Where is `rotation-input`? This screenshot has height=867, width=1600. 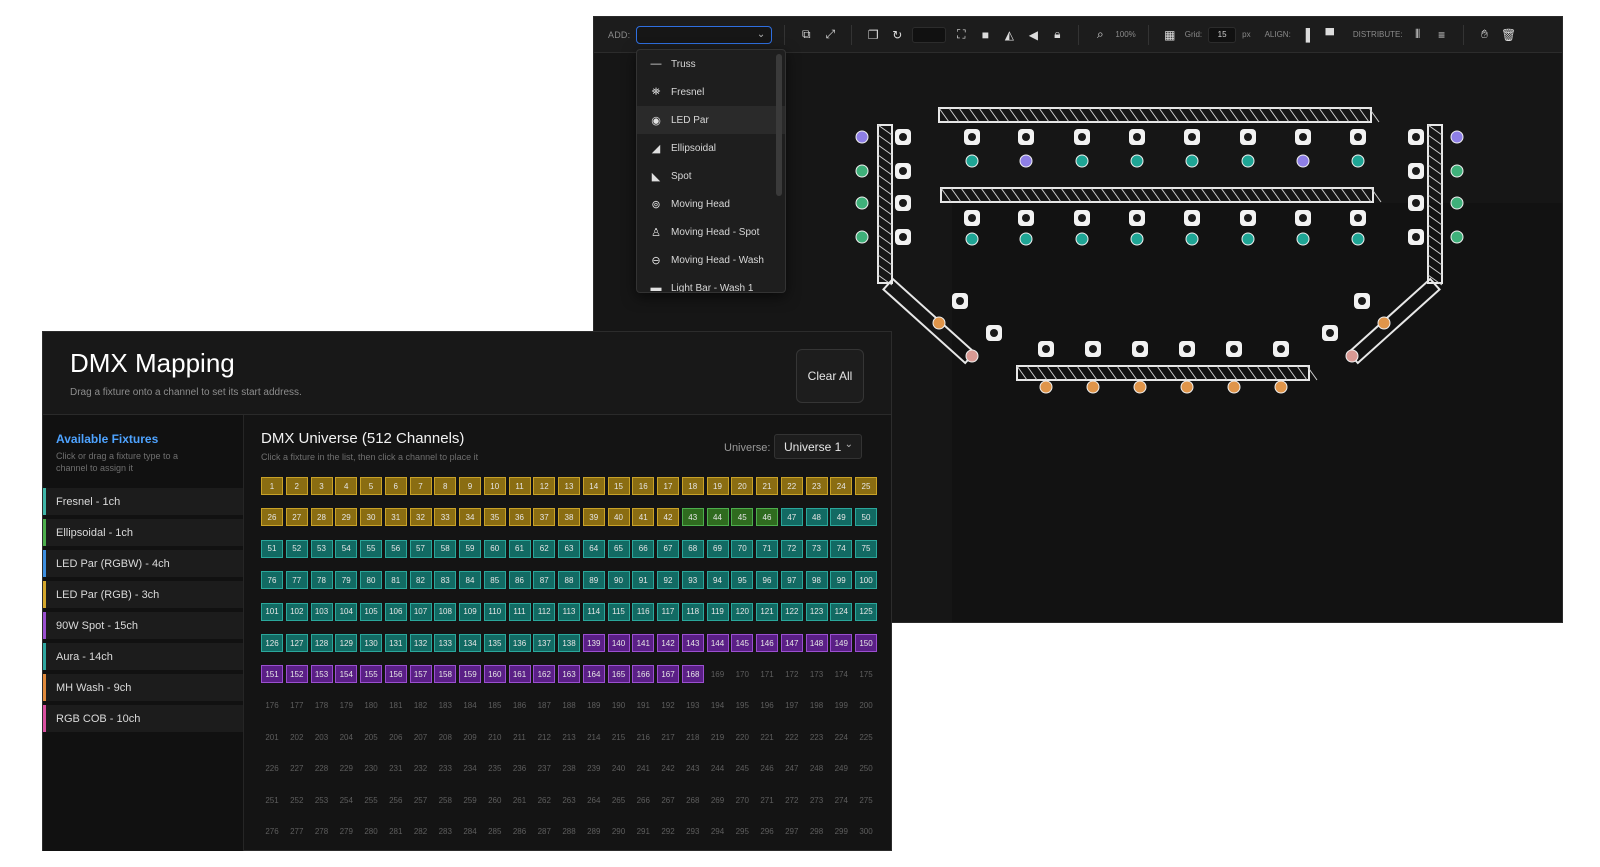
rotation-input is located at coordinates (929, 34).